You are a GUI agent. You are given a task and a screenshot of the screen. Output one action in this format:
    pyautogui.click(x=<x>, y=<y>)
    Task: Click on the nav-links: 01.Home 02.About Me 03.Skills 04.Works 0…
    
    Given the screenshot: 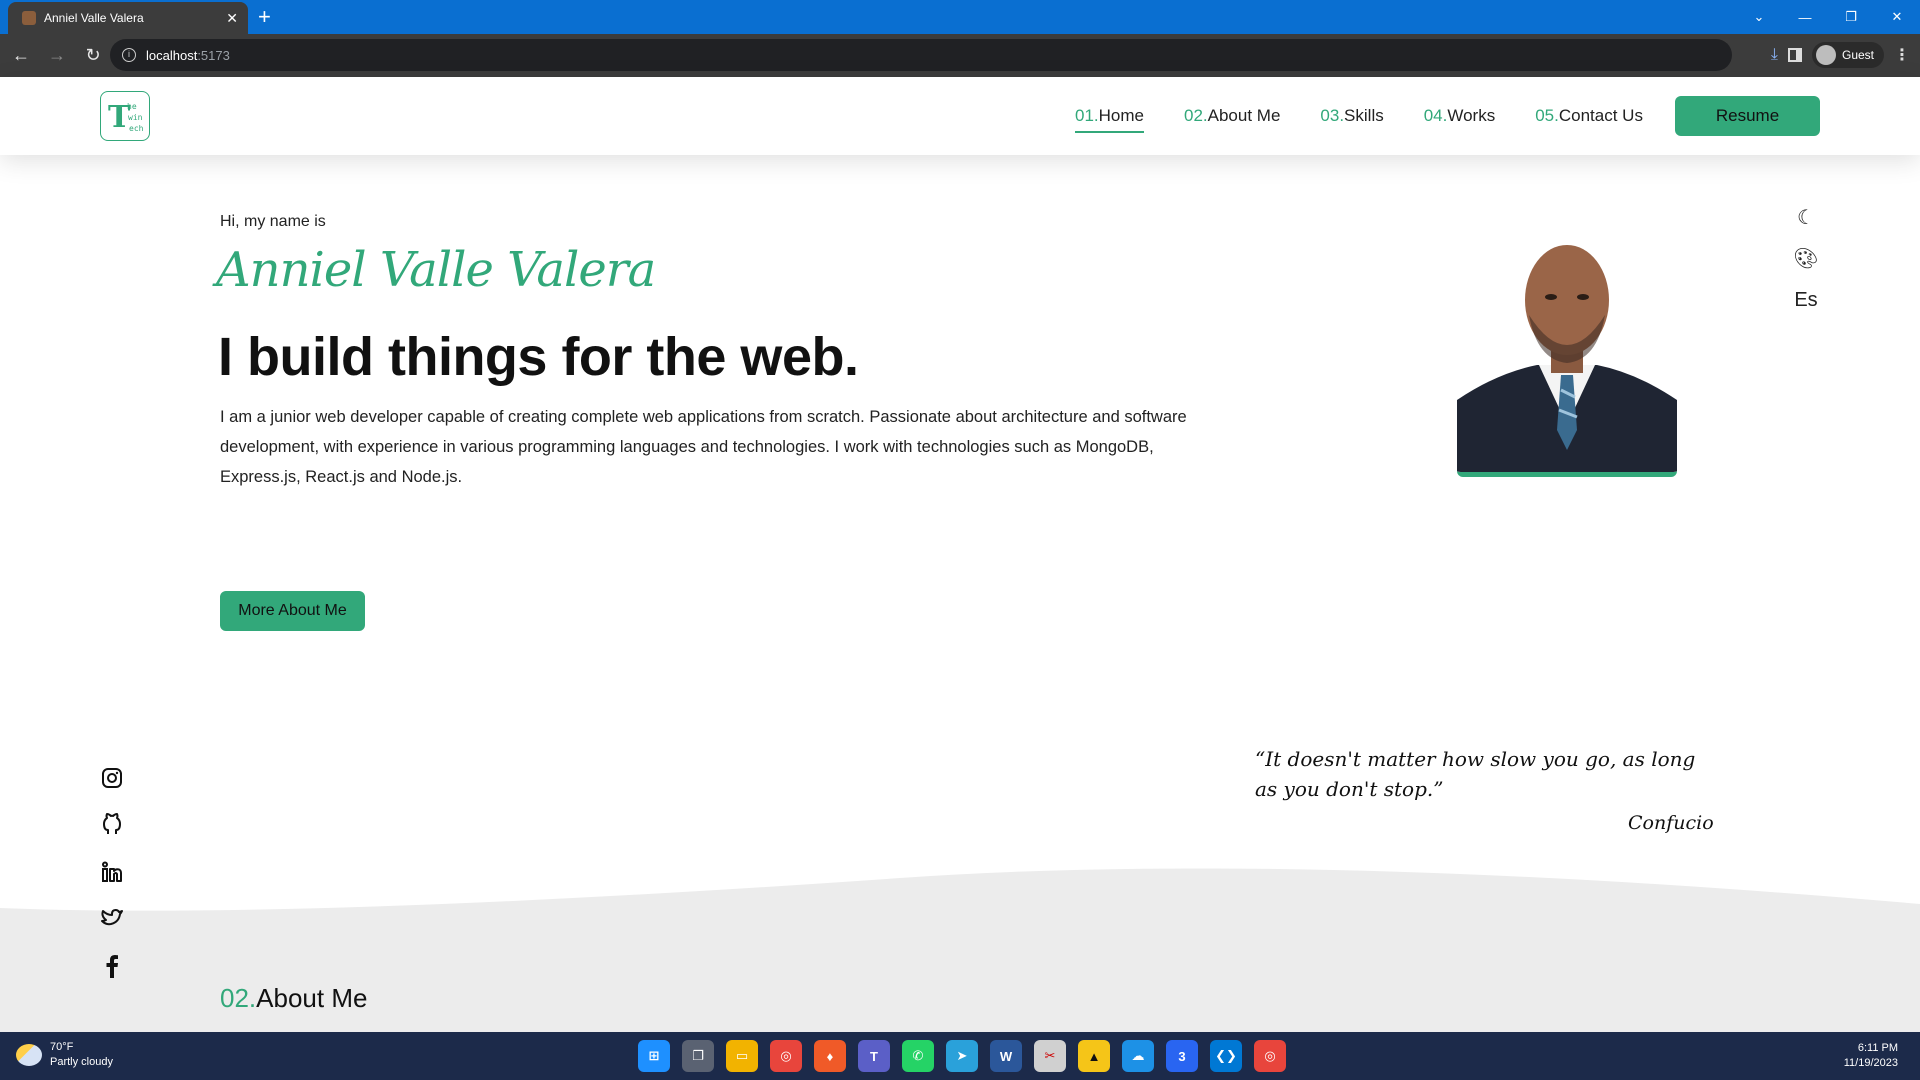 What is the action you would take?
    pyautogui.click(x=1379, y=119)
    